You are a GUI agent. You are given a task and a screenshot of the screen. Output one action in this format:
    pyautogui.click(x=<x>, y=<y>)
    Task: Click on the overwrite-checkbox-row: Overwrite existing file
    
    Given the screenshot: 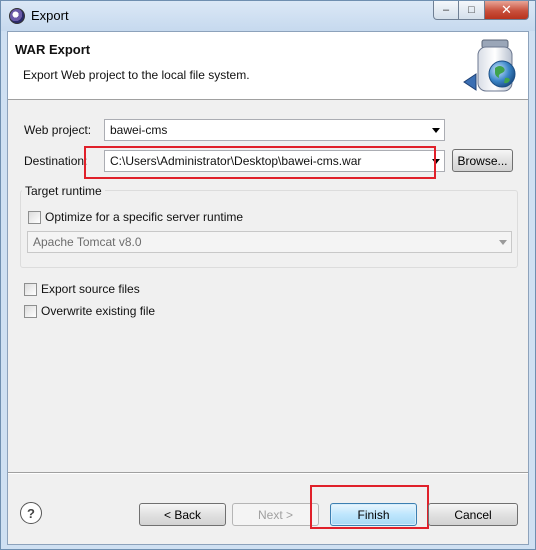 What is the action you would take?
    pyautogui.click(x=89, y=311)
    